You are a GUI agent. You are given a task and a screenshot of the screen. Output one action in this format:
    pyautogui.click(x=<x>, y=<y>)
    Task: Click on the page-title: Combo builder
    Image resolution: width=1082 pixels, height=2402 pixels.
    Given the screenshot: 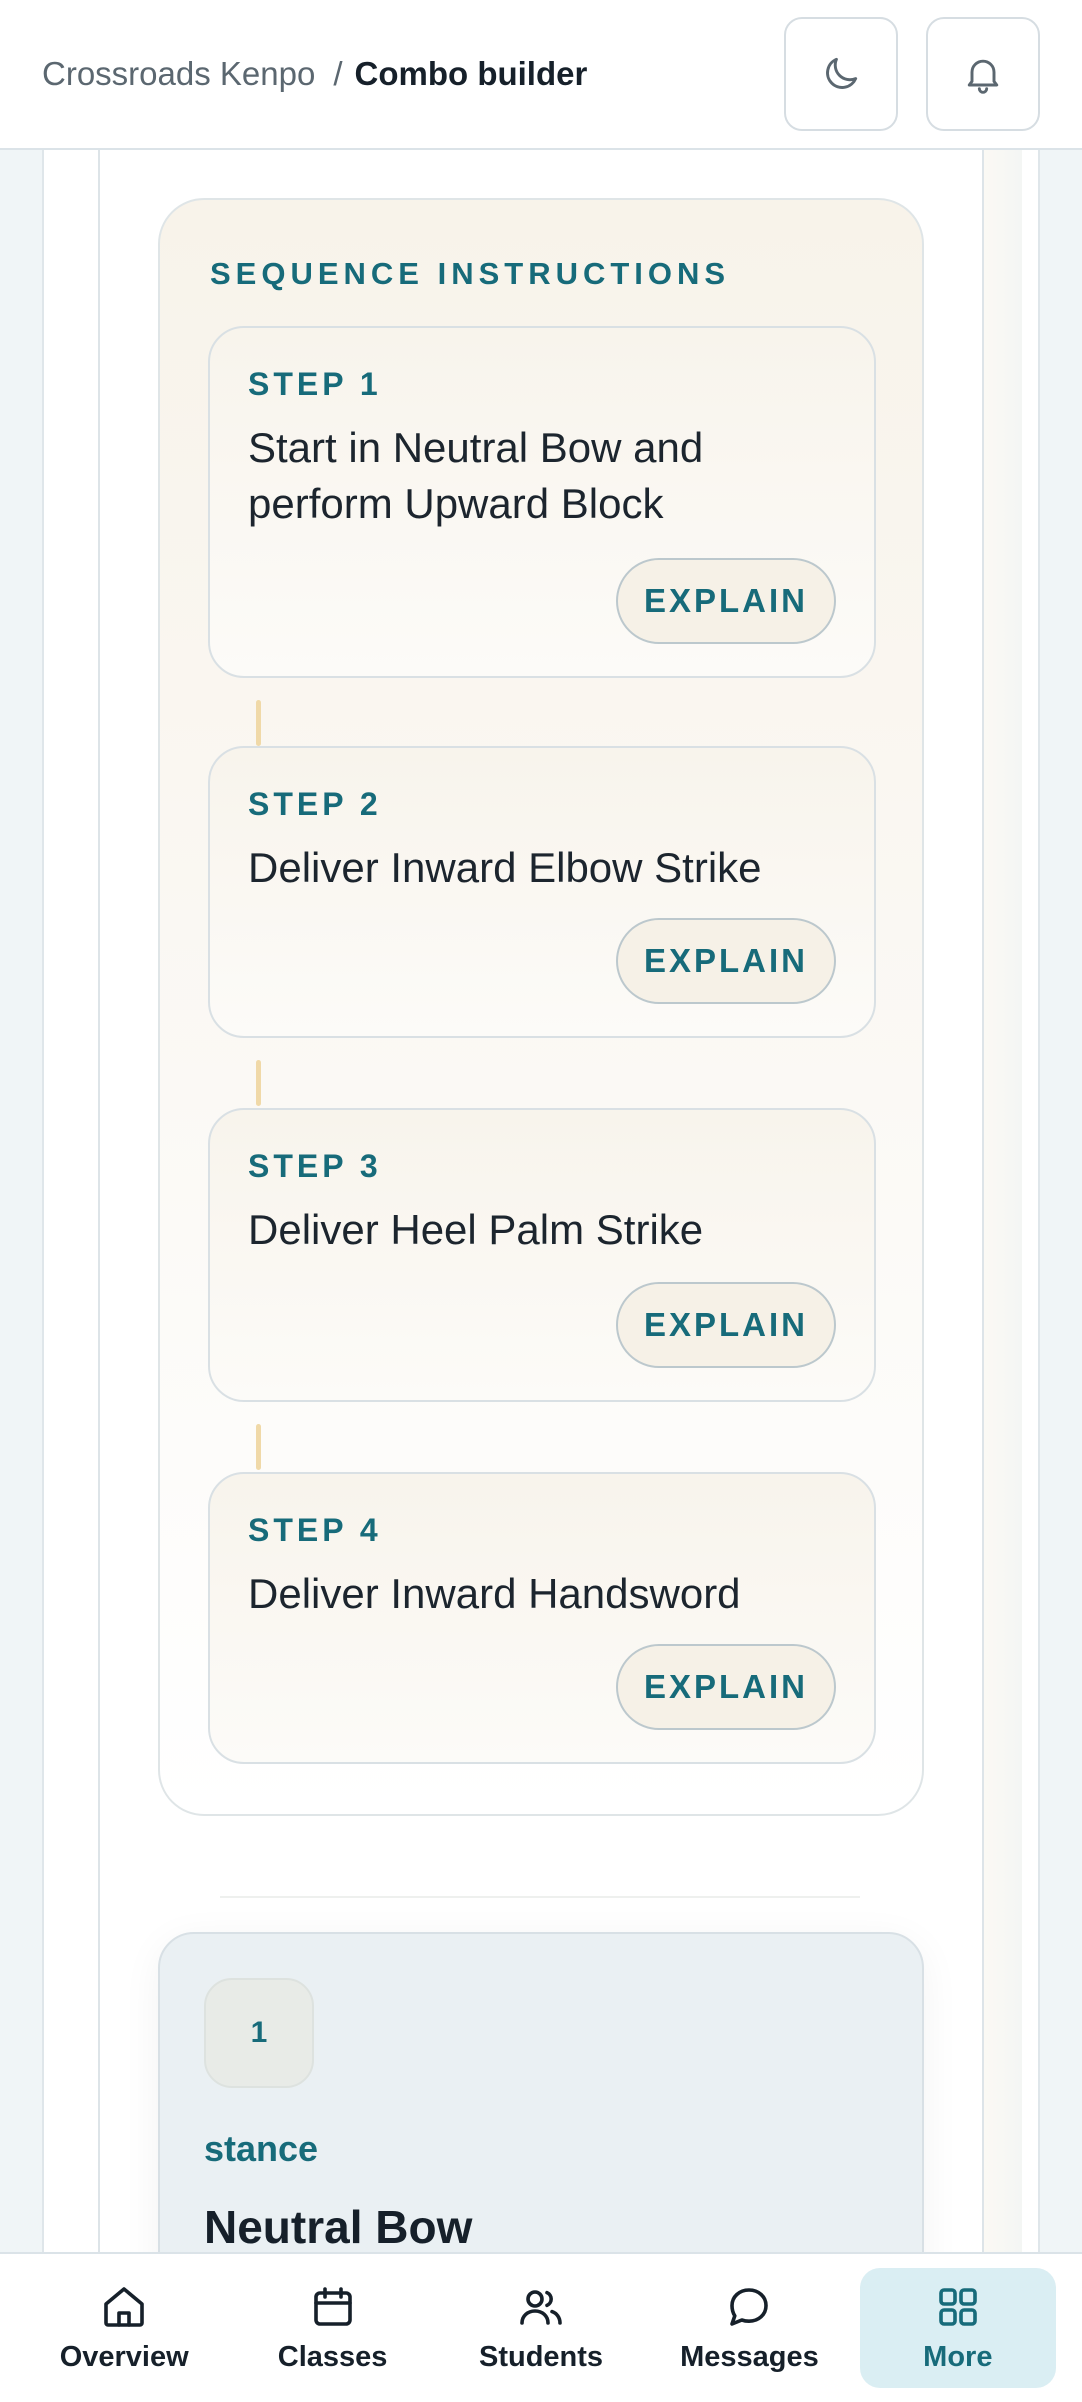 What is the action you would take?
    pyautogui.click(x=471, y=73)
    